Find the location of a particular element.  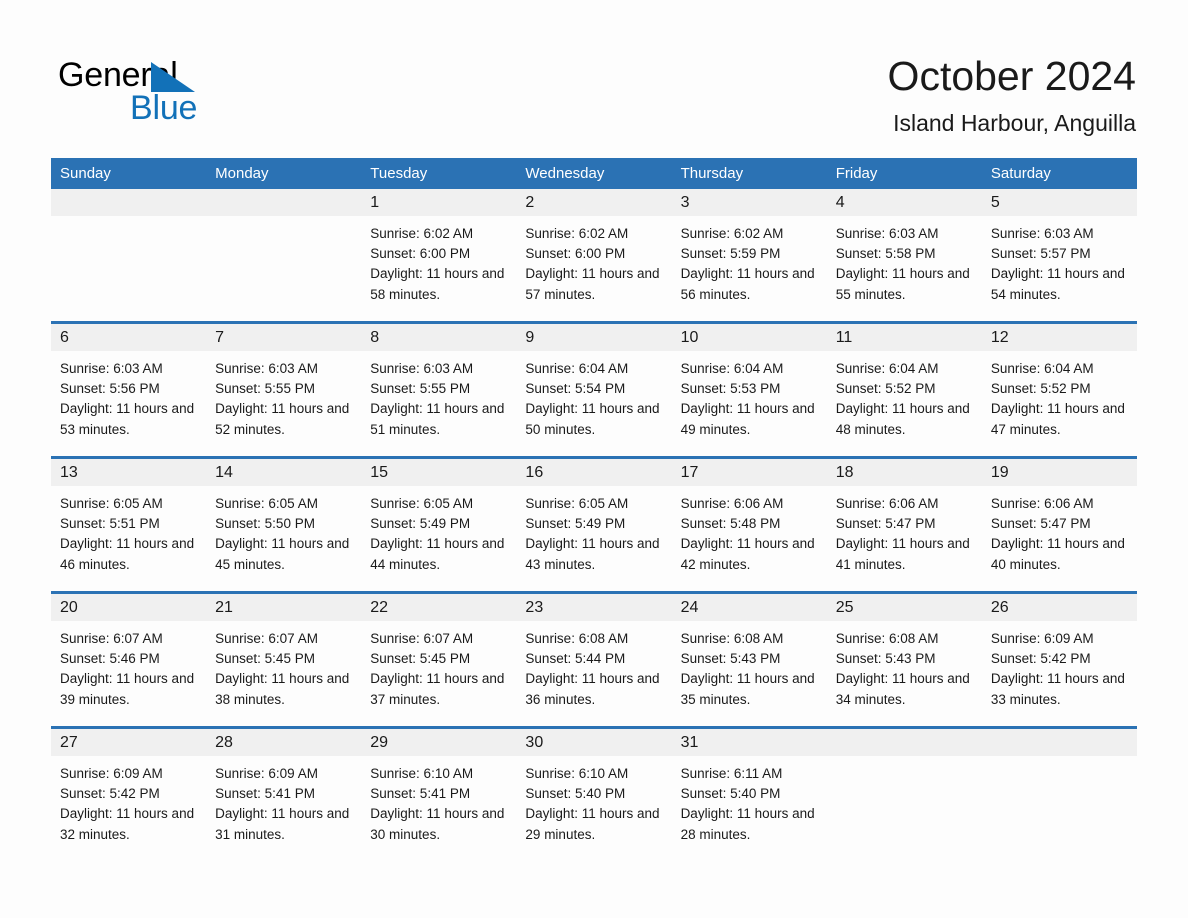

weekday-header-tuesday: Tuesday is located at coordinates (399, 173).